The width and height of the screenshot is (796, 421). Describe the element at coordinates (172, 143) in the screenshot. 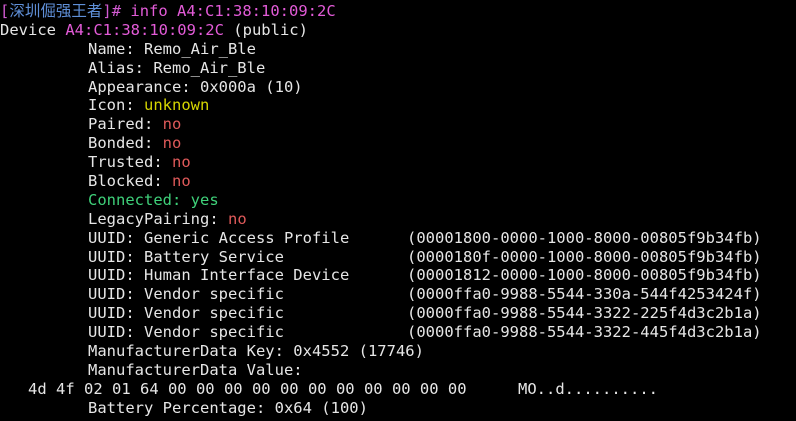

I see `bonded-value: no` at that location.